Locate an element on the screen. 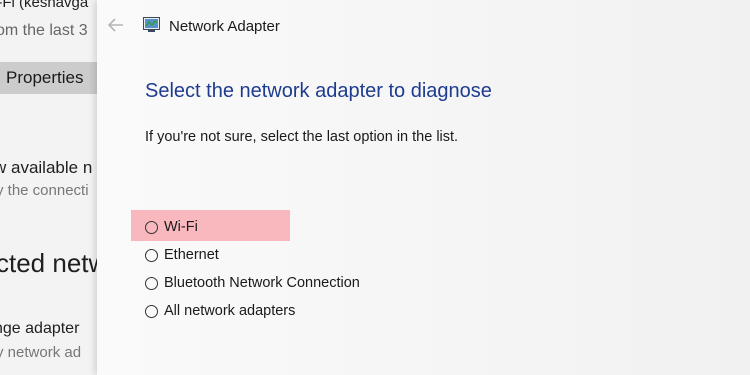 The width and height of the screenshot is (750, 375). option-ethernet: Ethernet is located at coordinates (182, 255).